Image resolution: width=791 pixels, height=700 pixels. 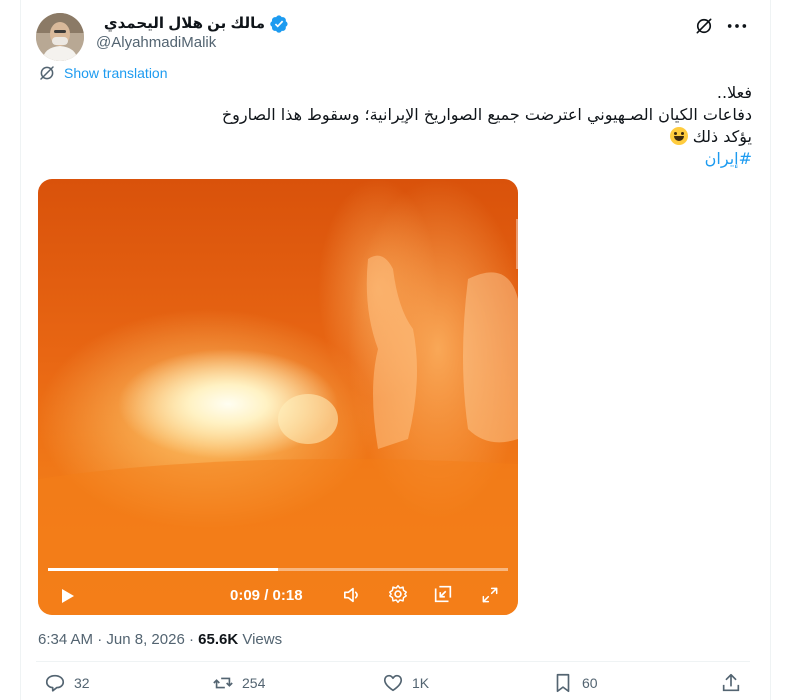 What do you see at coordinates (156, 42) in the screenshot?
I see `author-handle: @AlyahmadiMalik` at bounding box center [156, 42].